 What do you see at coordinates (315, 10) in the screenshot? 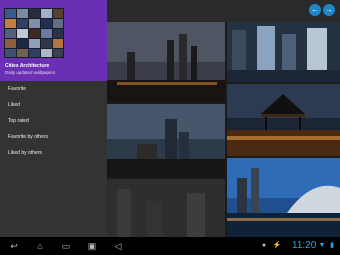
I see `arrow-left-icon: ←` at bounding box center [315, 10].